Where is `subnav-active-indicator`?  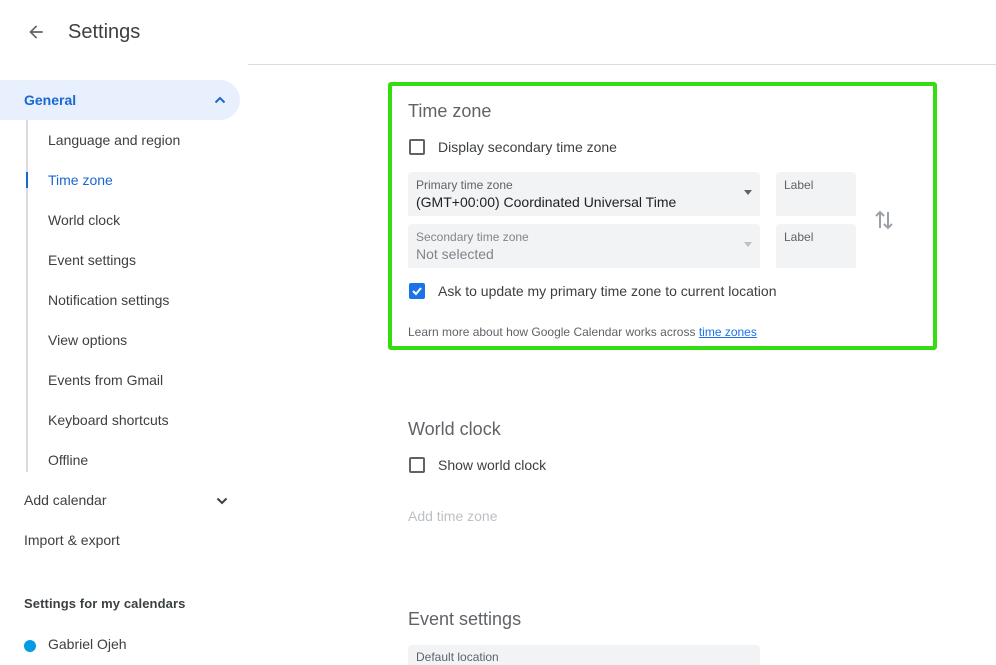
subnav-active-indicator is located at coordinates (27, 180).